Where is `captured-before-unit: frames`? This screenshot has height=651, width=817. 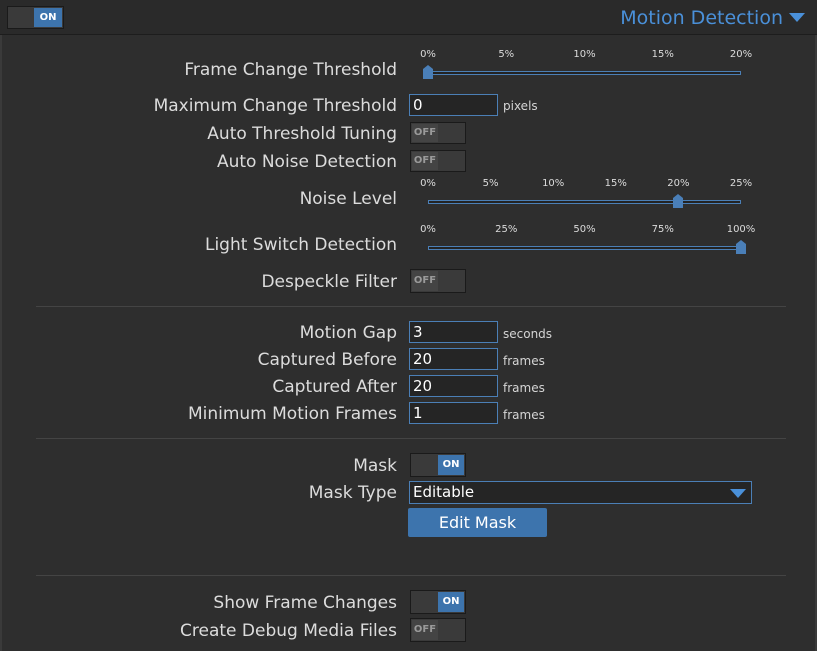 captured-before-unit: frames is located at coordinates (524, 361).